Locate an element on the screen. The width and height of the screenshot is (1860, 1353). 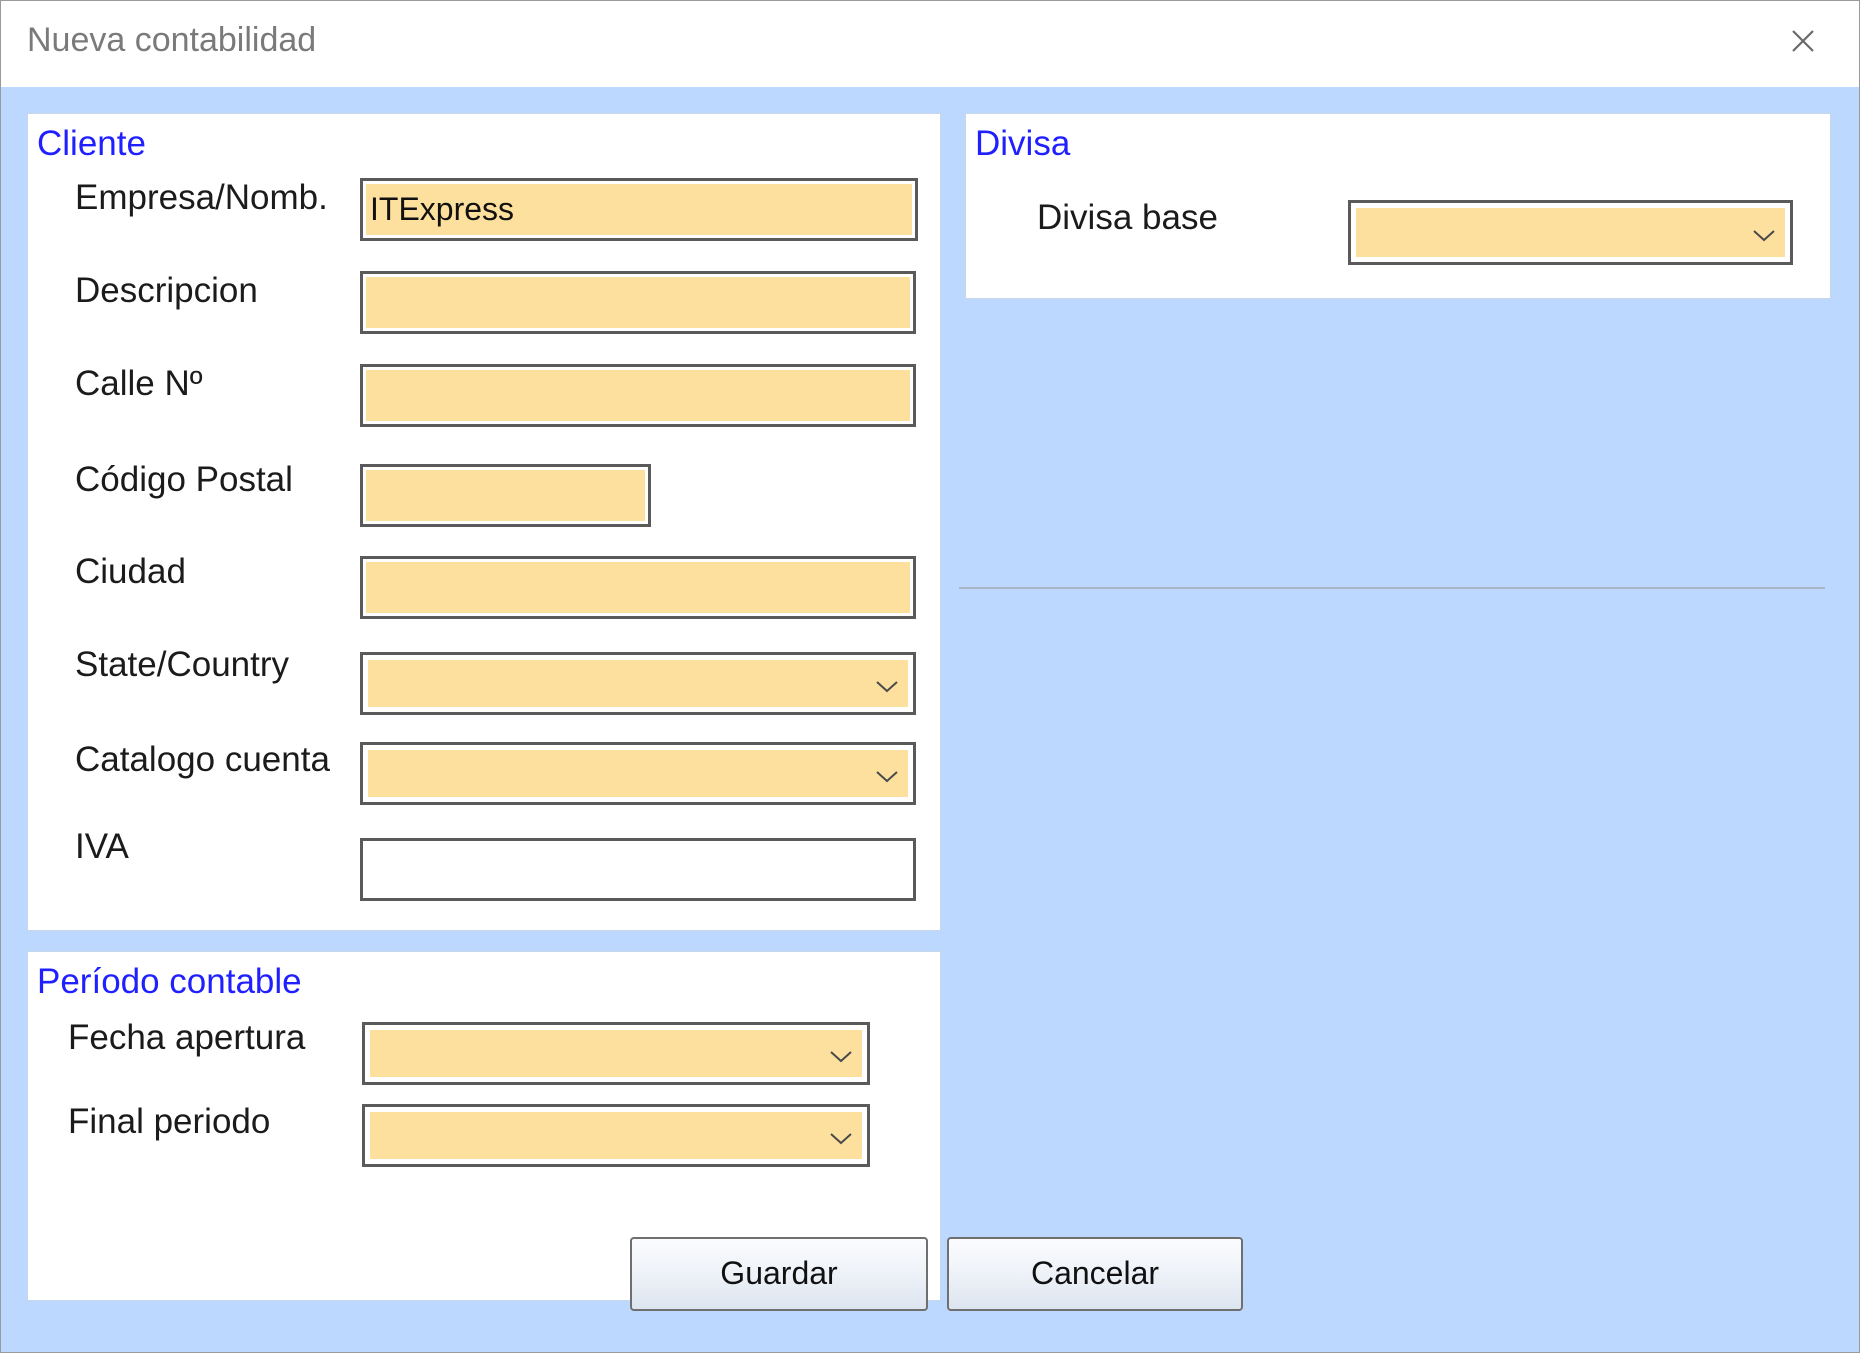
catalogo-cuenta-value is located at coordinates (638, 773).